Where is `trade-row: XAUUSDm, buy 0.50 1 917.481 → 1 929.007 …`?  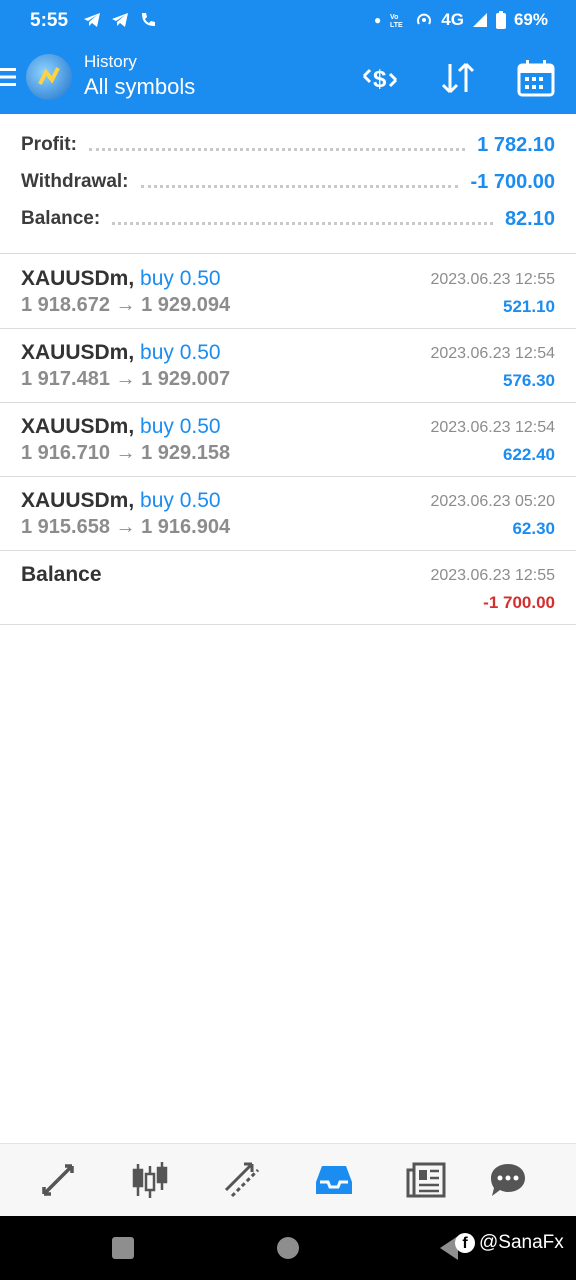
trade-row: XAUUSDm, buy 0.50 1 917.481 → 1 929.007 … is located at coordinates (288, 366).